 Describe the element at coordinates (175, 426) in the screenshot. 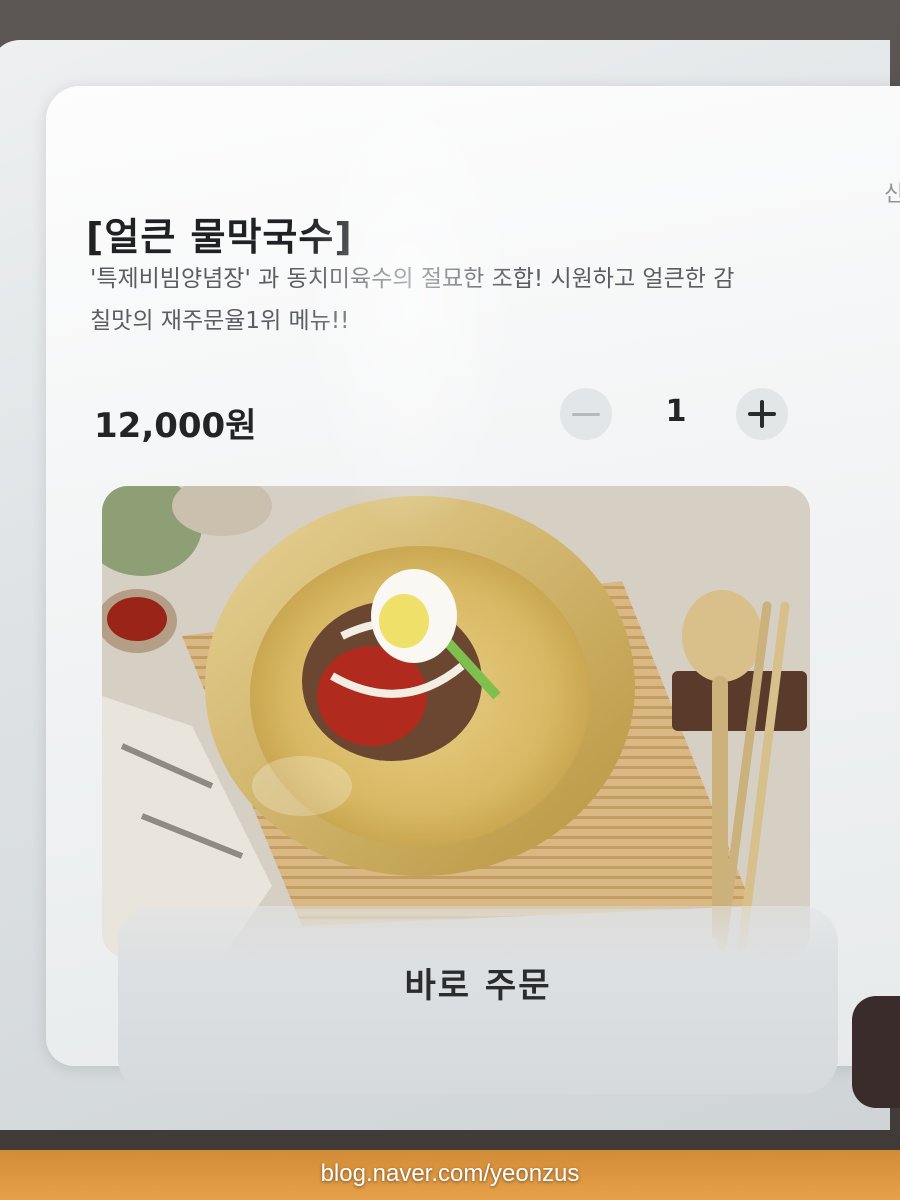

I see `menu-item-price: 12,000원` at that location.